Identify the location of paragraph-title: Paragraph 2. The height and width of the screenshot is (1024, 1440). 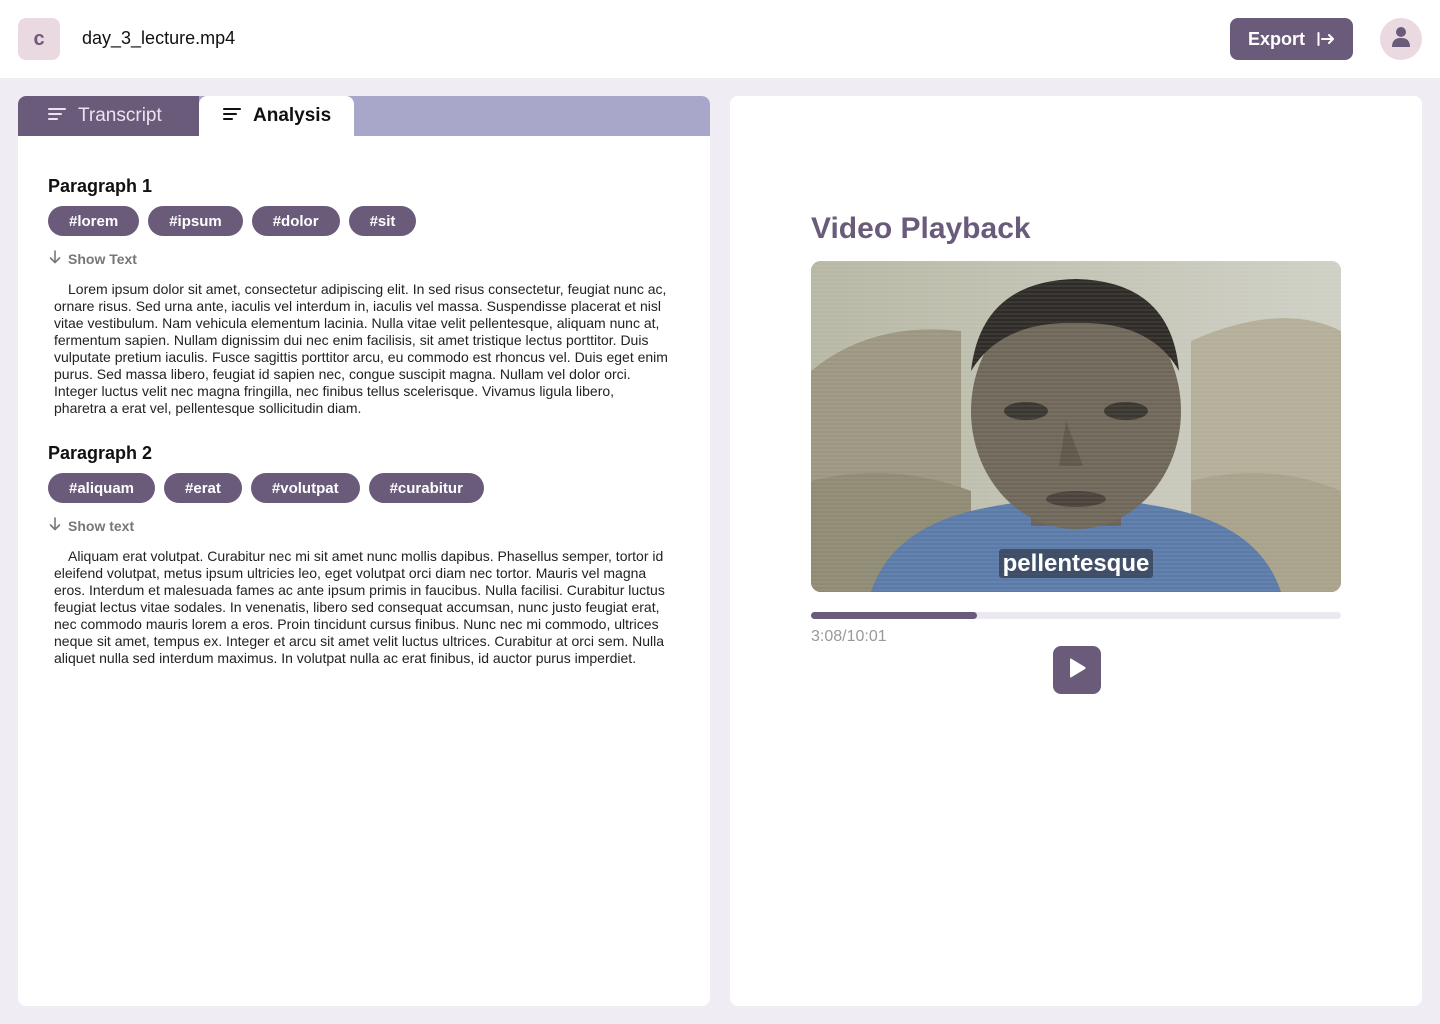
(100, 453).